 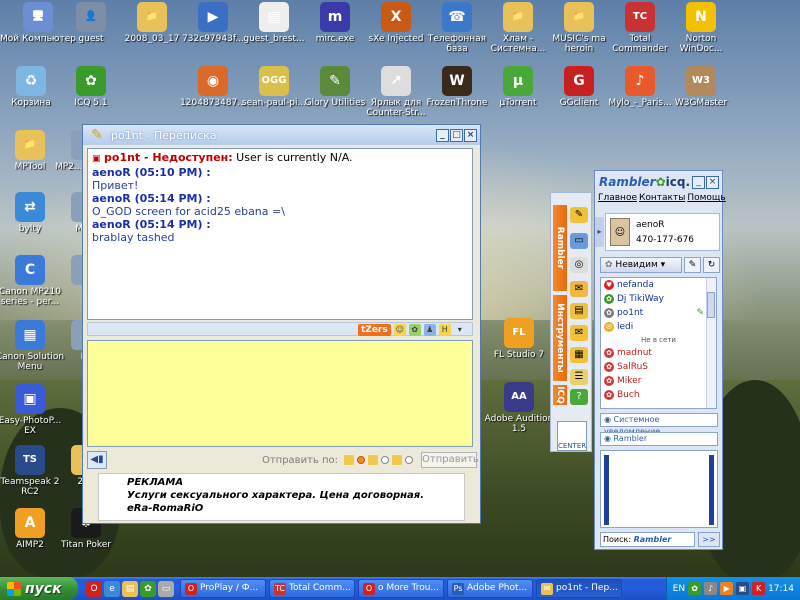 What do you see at coordinates (97, 460) in the screenshot?
I see `back-button: ◀▮` at bounding box center [97, 460].